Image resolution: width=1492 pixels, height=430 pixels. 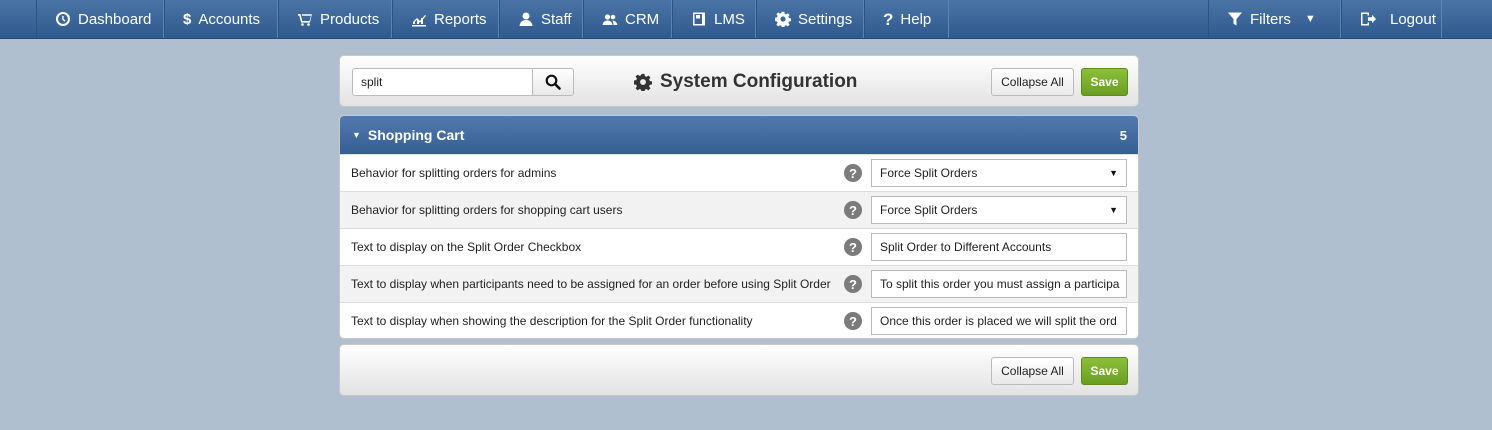 What do you see at coordinates (115, 19) in the screenshot?
I see `nav-item-label: Dashboard` at bounding box center [115, 19].